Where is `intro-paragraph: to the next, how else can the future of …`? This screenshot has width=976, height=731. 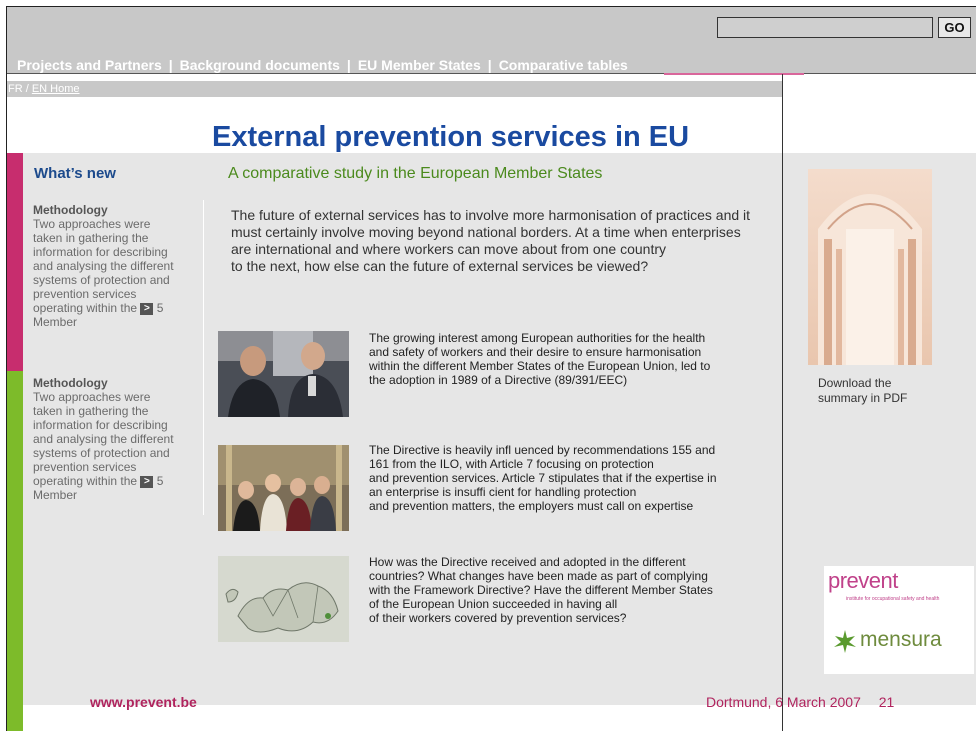
intro-paragraph: to the next, how else can the future of … is located at coordinates (440, 266).